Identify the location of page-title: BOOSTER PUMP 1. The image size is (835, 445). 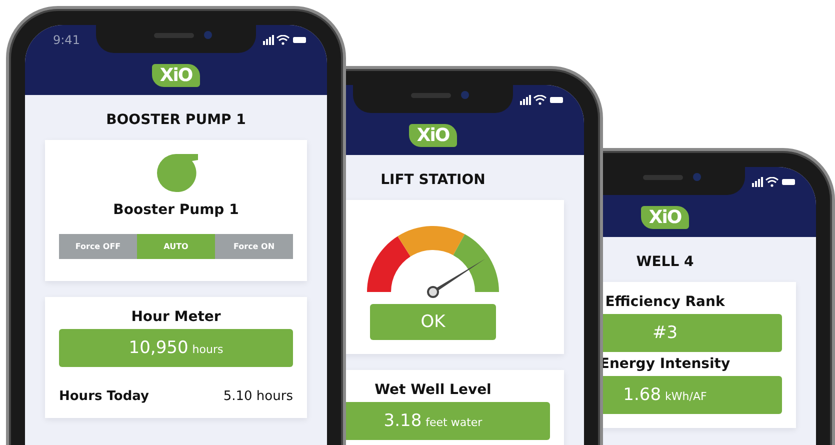
(176, 120).